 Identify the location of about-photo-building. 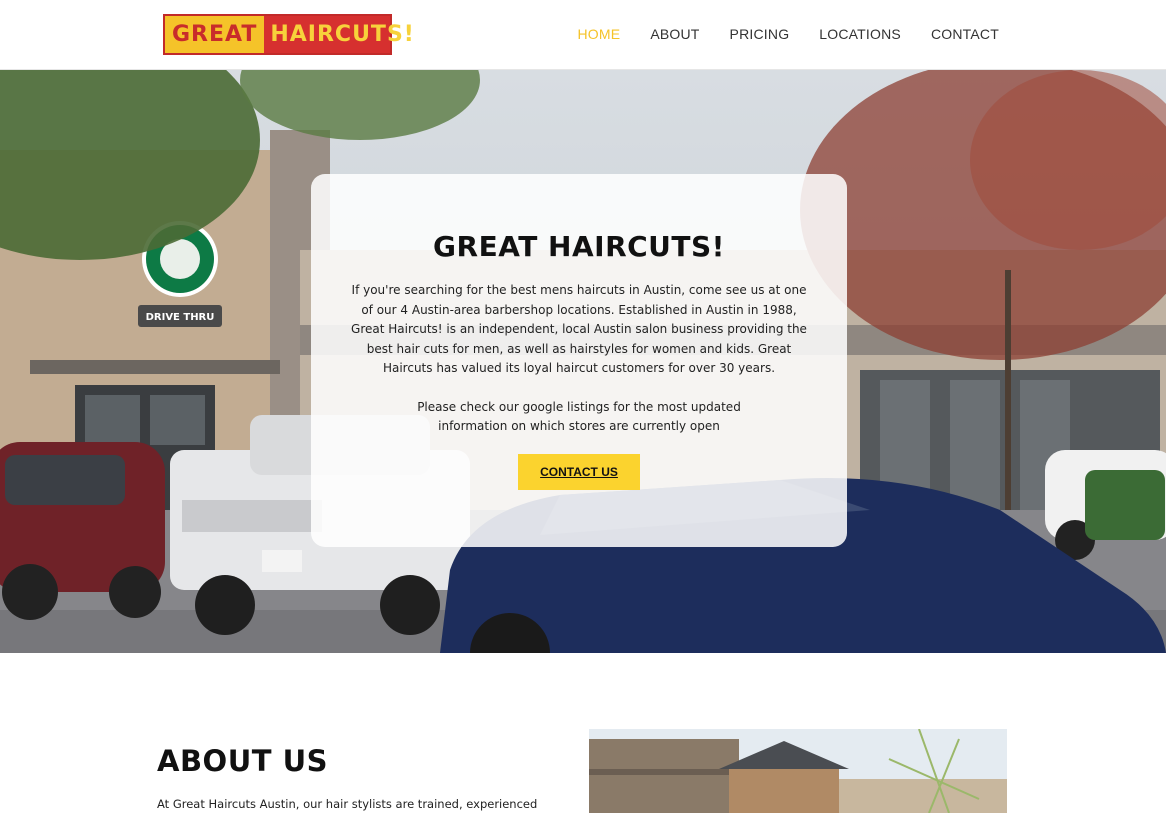
(798, 771).